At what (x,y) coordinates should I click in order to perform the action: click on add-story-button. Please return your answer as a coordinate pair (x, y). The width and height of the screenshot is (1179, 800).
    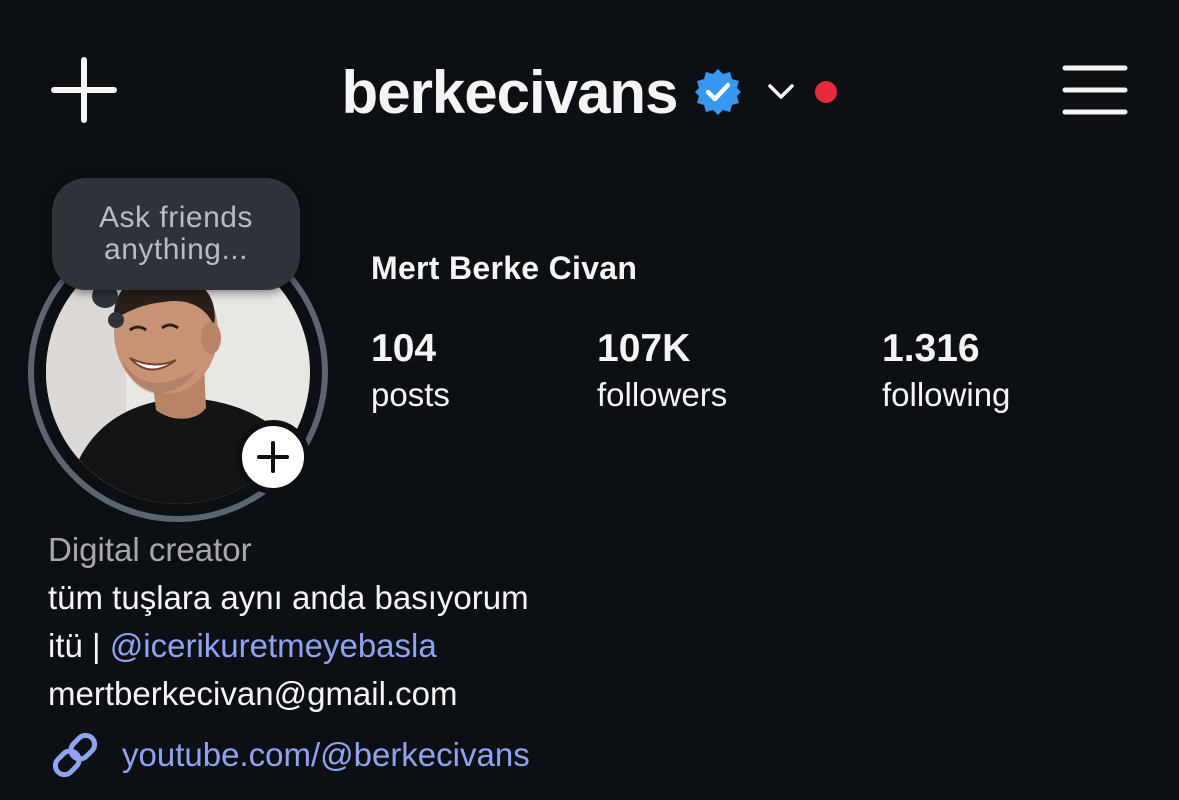
    Looking at the image, I should click on (273, 457).